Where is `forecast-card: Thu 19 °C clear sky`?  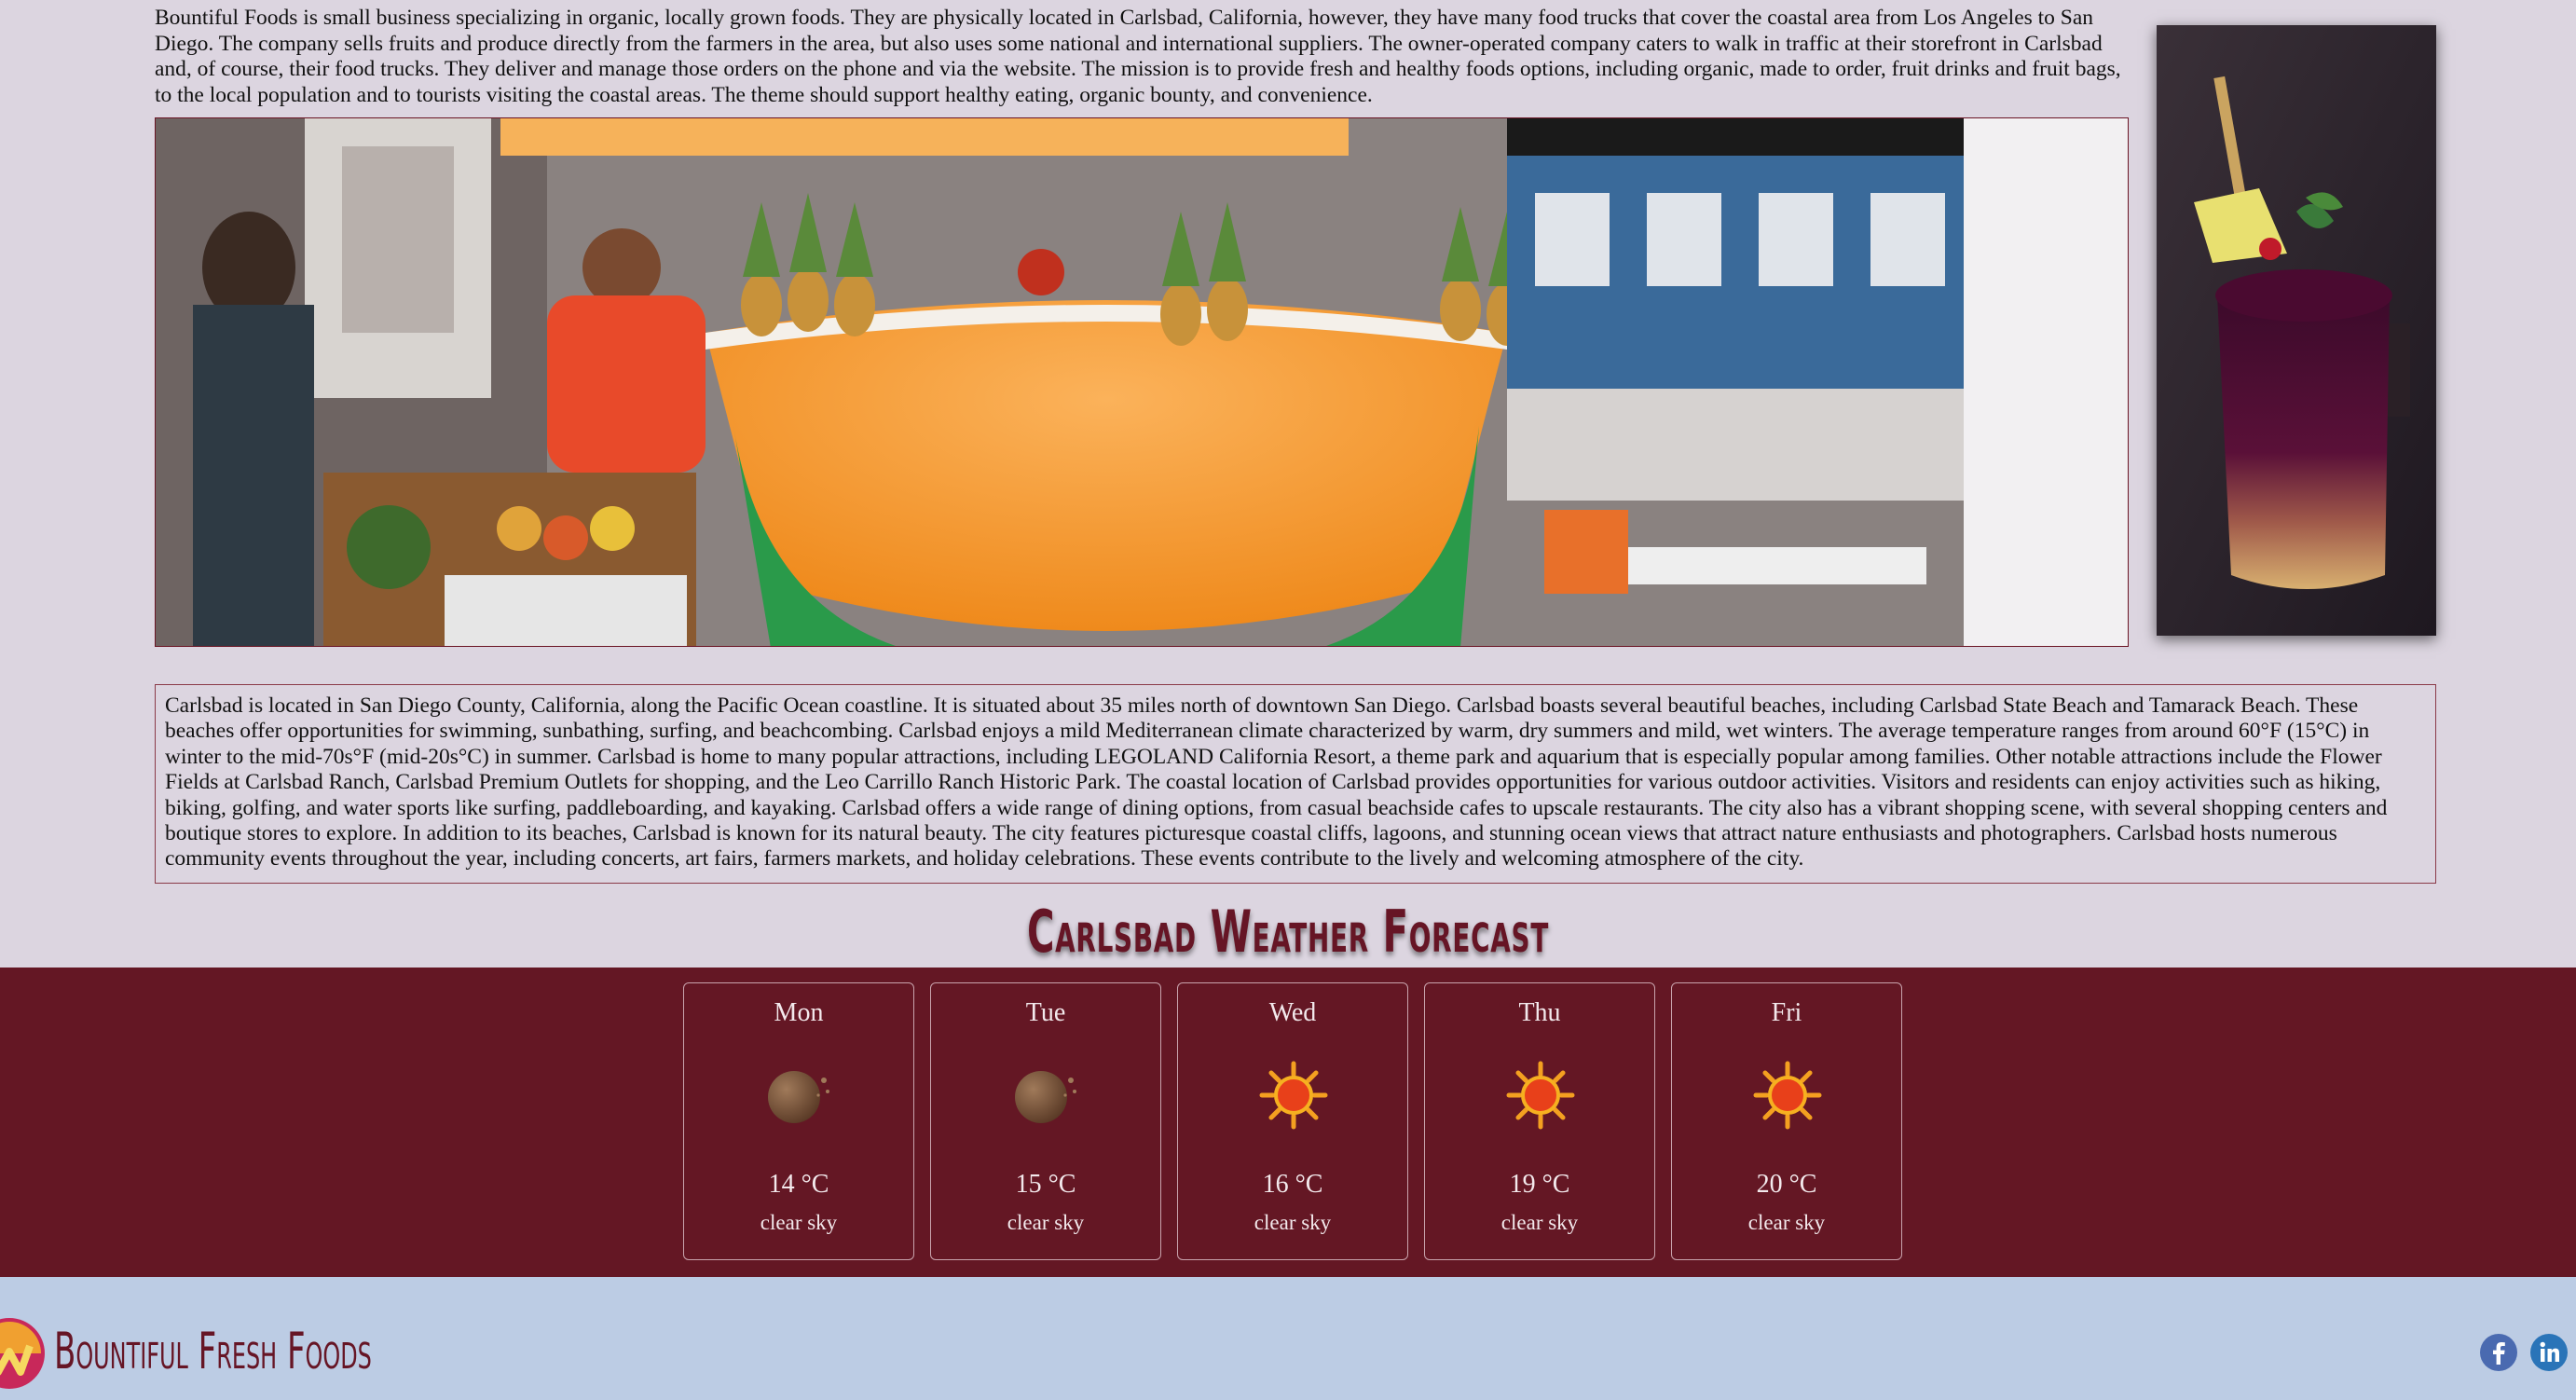 forecast-card: Thu 19 °C clear sky is located at coordinates (1539, 1121).